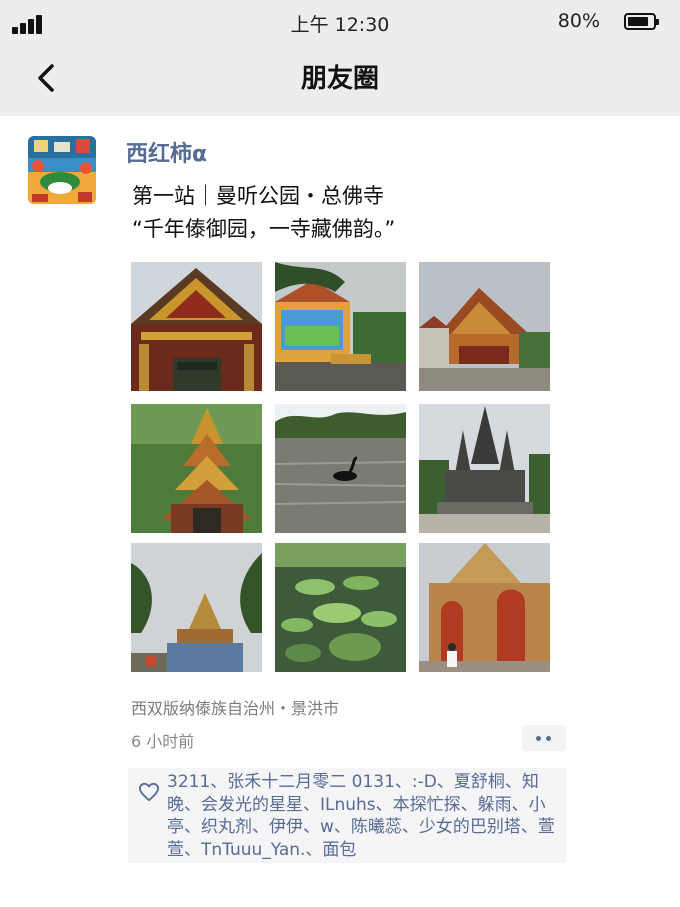 The width and height of the screenshot is (680, 907). Describe the element at coordinates (196, 468) in the screenshot. I see `golden-pagoda-photo` at that location.